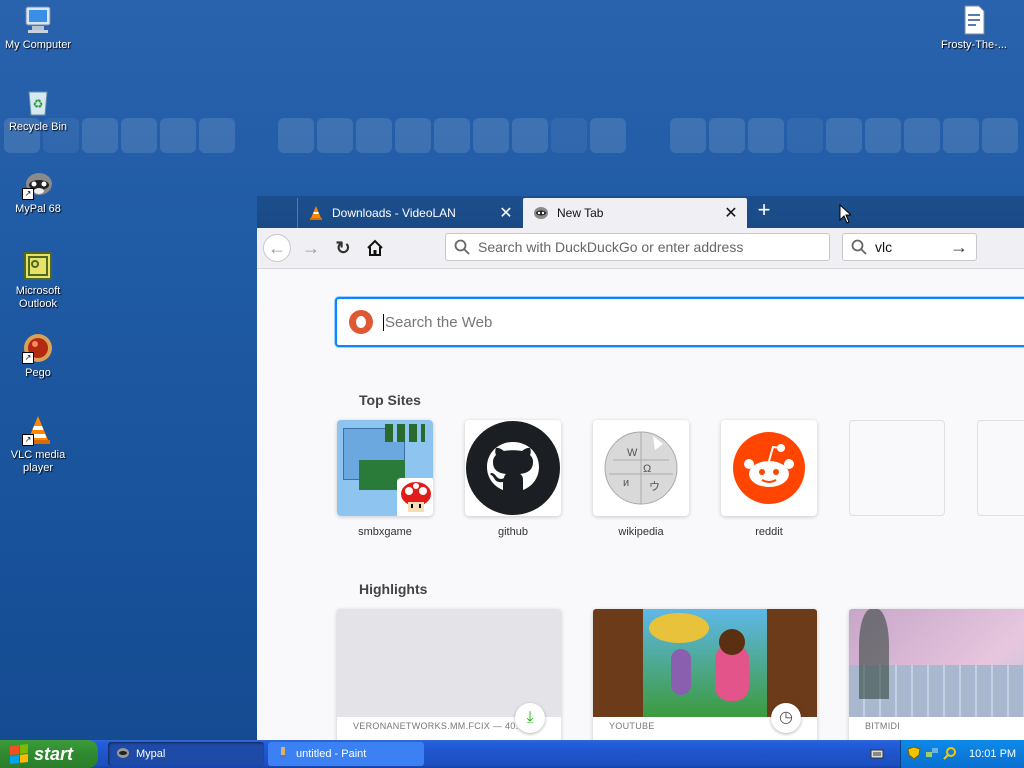 The height and width of the screenshot is (768, 1024). What do you see at coordinates (393, 589) in the screenshot?
I see `highlights-heading: Highlights` at bounding box center [393, 589].